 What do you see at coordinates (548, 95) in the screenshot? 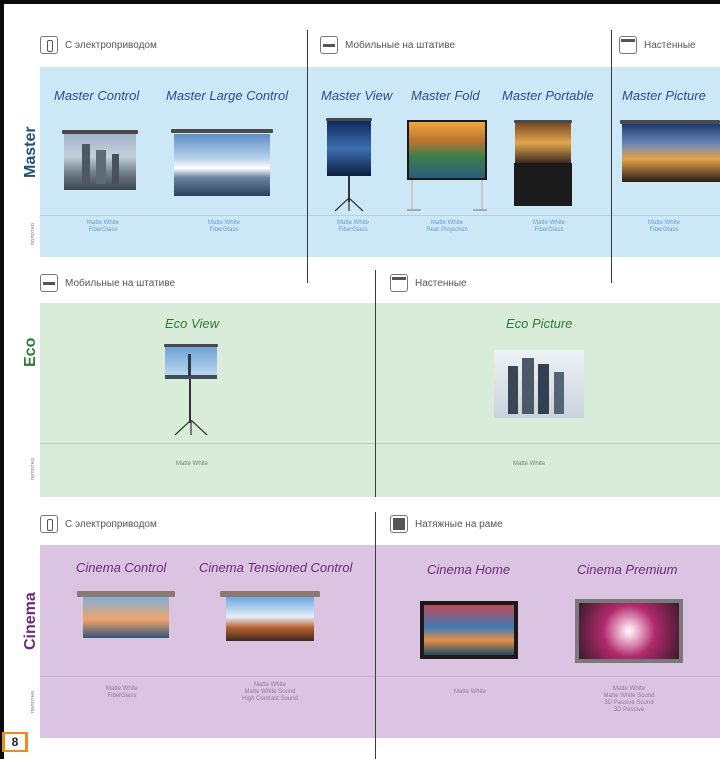
I see `product-title-master-portable: Master Portable` at bounding box center [548, 95].